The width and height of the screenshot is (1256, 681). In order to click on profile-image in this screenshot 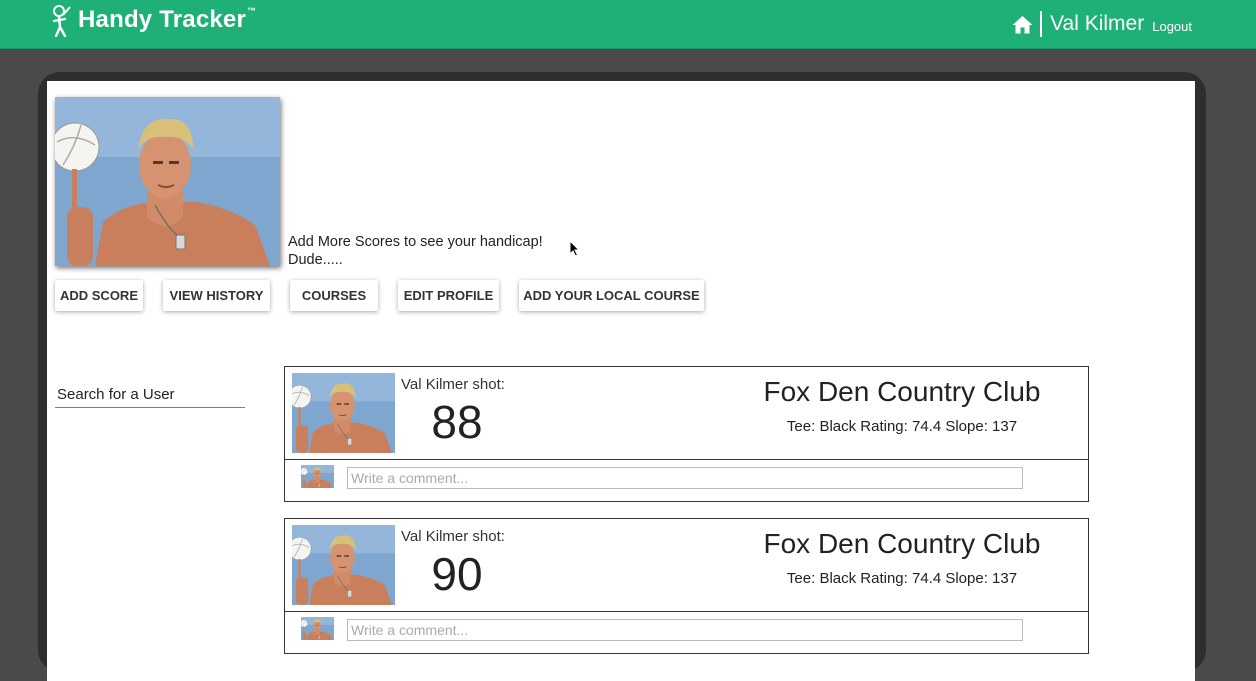, I will do `click(167, 181)`.